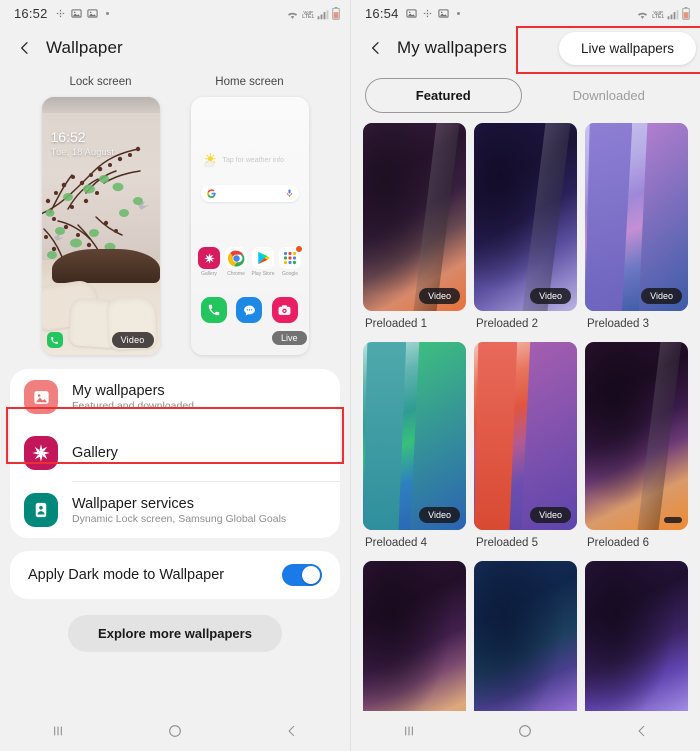 This screenshot has width=700, height=751. Describe the element at coordinates (525, 48) in the screenshot. I see `app-bar-right: My wallpapers Live wallpapers` at that location.